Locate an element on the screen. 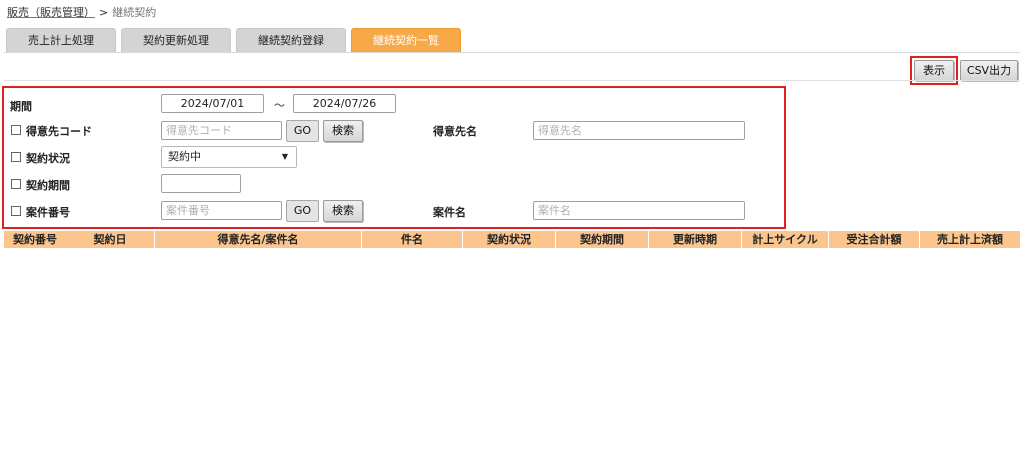 The image size is (1024, 464). contract-period-label: 契約期間 is located at coordinates (48, 185).